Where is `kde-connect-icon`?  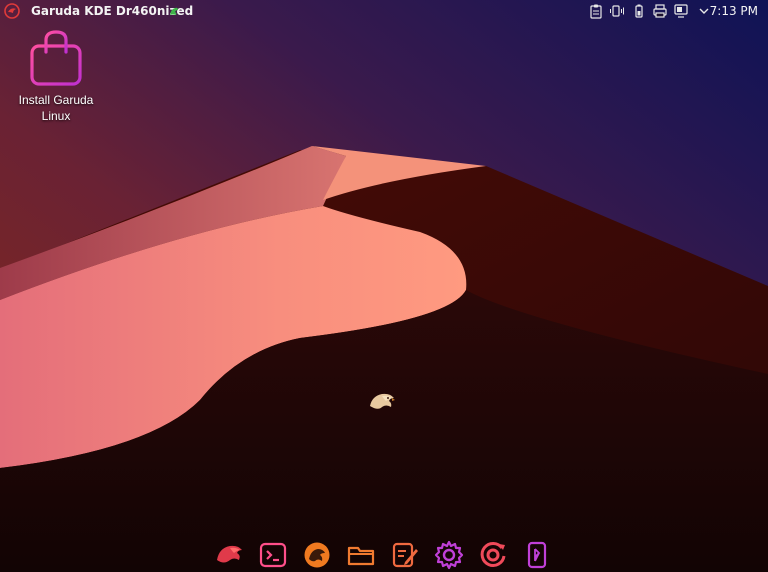 kde-connect-icon is located at coordinates (537, 555).